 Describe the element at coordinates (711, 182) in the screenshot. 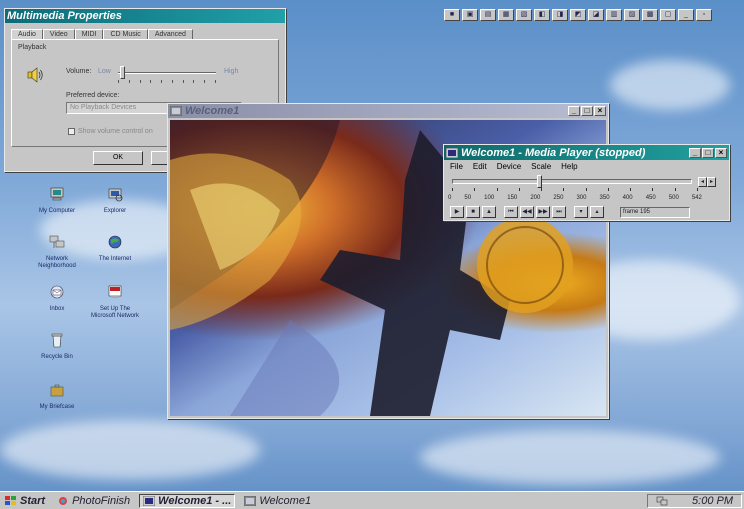

I see `scroll-right-button: ▸` at that location.